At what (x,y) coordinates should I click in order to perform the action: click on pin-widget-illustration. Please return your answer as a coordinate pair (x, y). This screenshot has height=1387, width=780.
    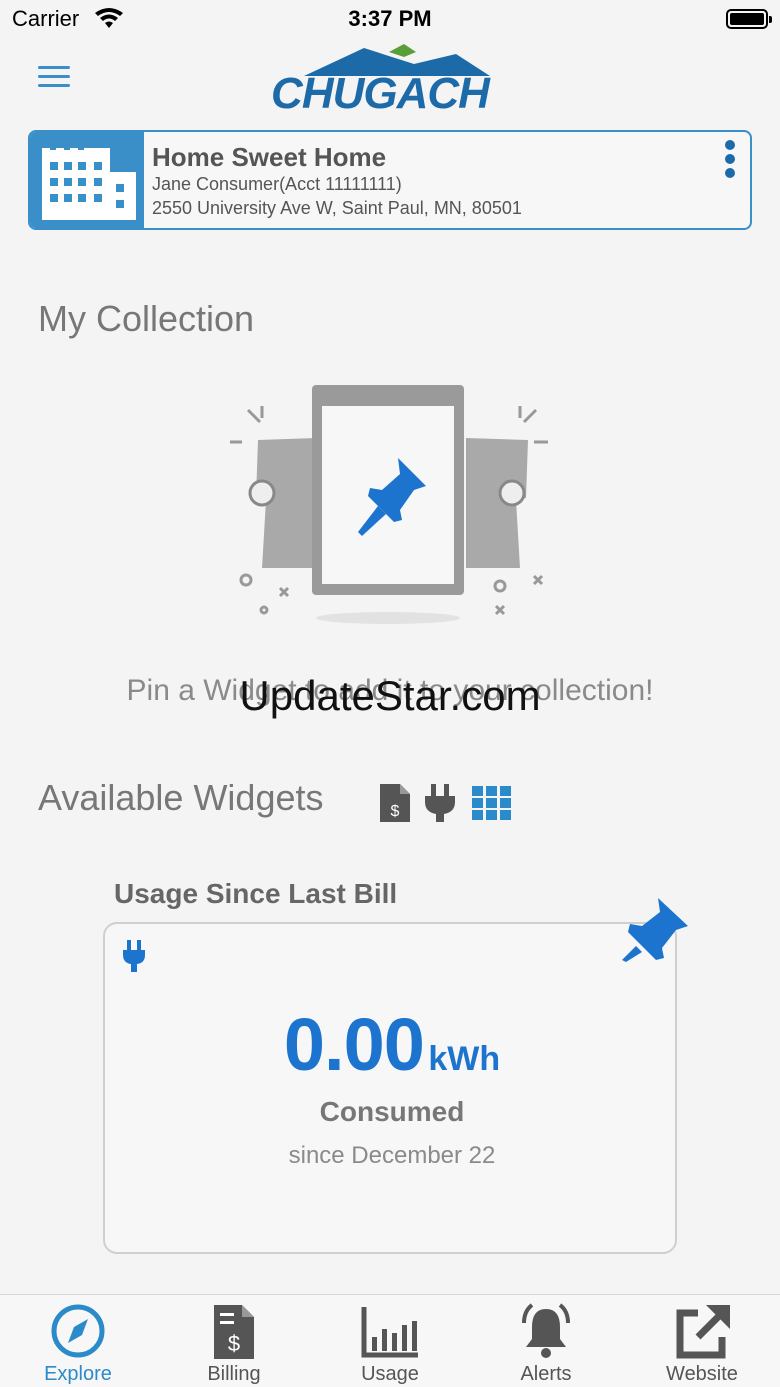
    Looking at the image, I should click on (389, 504).